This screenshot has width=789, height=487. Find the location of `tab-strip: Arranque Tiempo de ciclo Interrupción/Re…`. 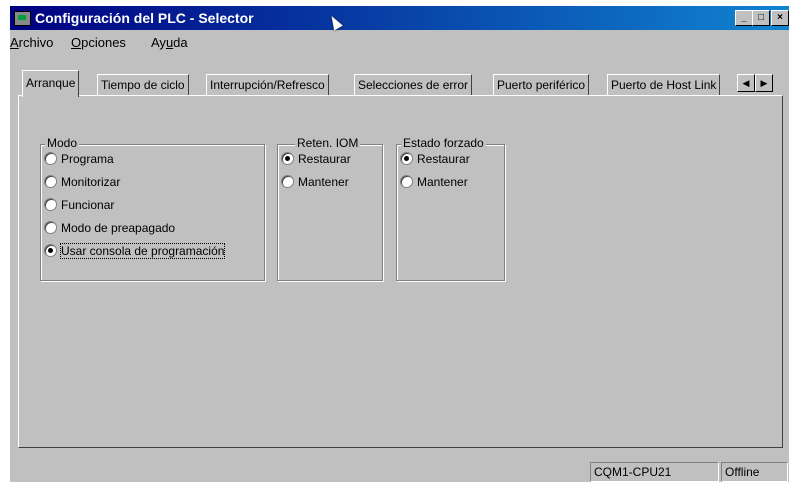

tab-strip: Arranque Tiempo de ciclo Interrupción/Re… is located at coordinates (399, 83).